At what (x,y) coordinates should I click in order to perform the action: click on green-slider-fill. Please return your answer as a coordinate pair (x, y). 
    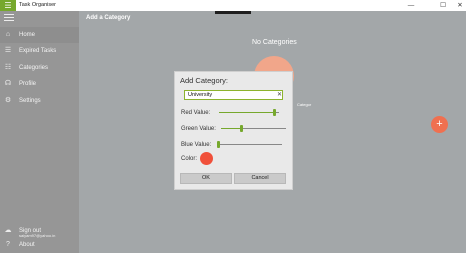
    Looking at the image, I should click on (230, 128).